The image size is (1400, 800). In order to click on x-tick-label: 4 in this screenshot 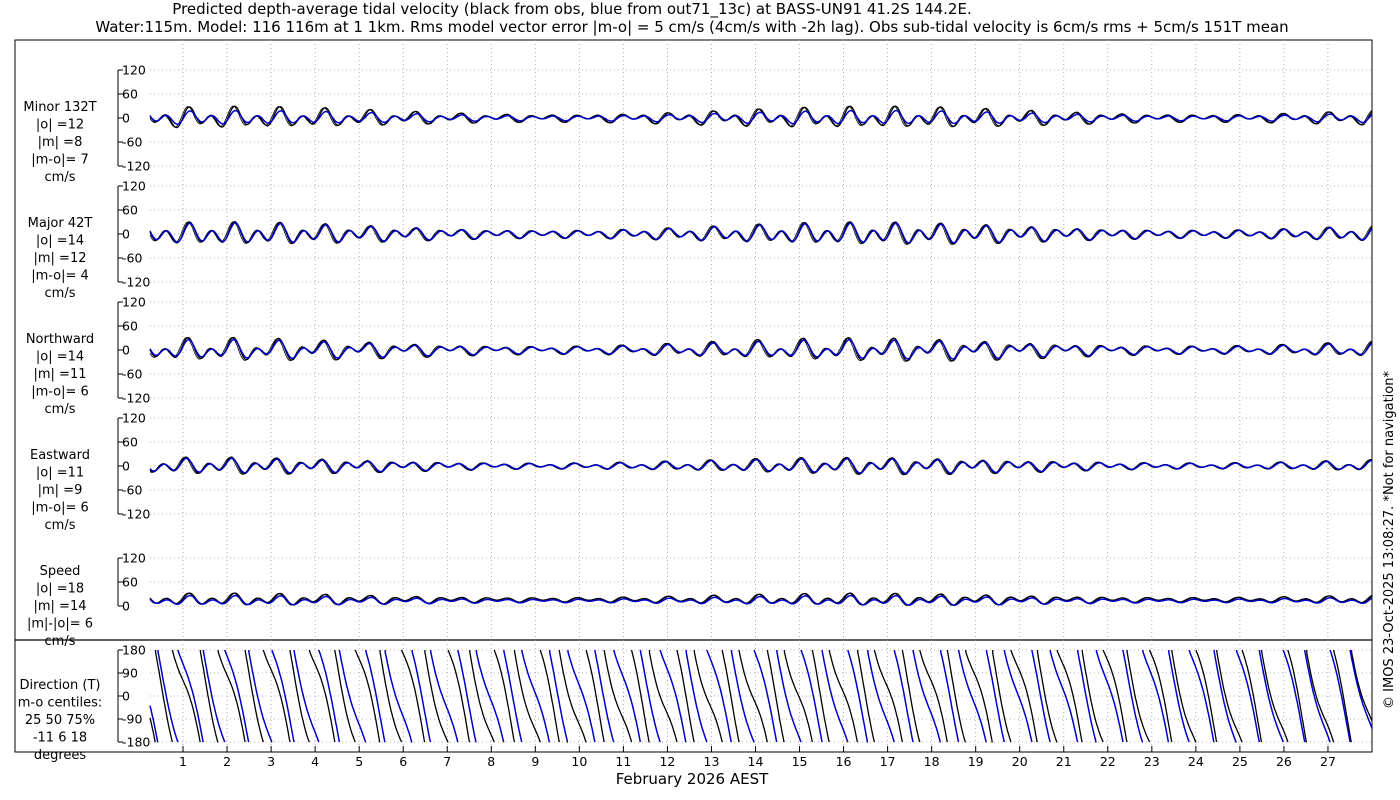, I will do `click(315, 761)`.